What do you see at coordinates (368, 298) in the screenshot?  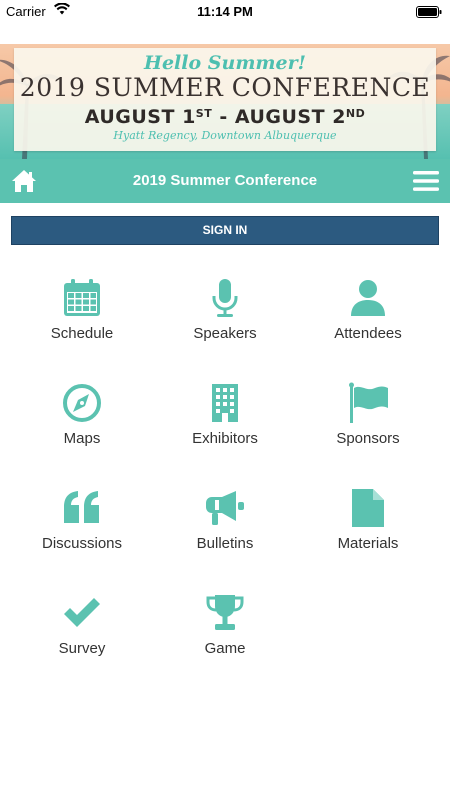 I see `person-icon` at bounding box center [368, 298].